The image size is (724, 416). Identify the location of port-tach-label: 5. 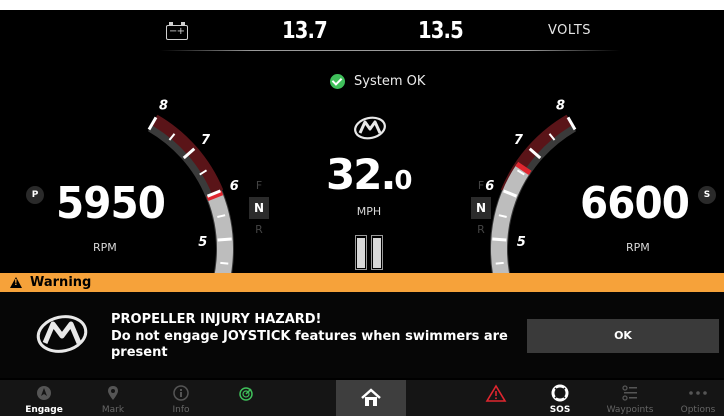
(202, 242).